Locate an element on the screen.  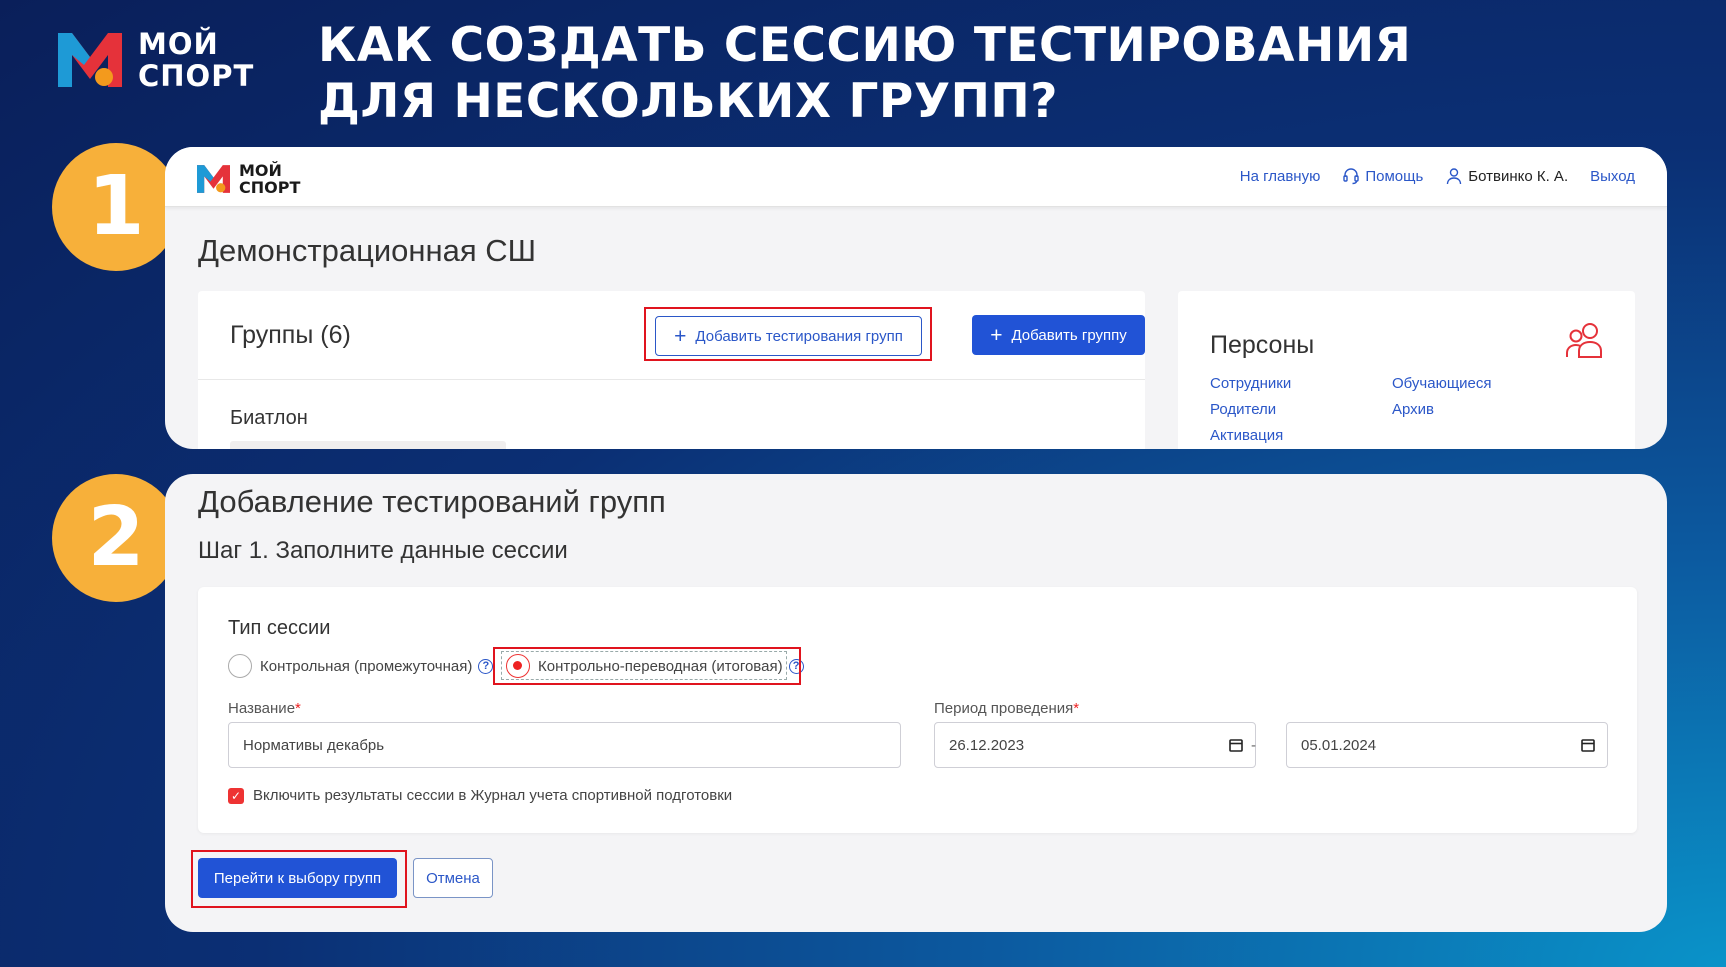
nav-logout-label: Выход is located at coordinates (1612, 176).